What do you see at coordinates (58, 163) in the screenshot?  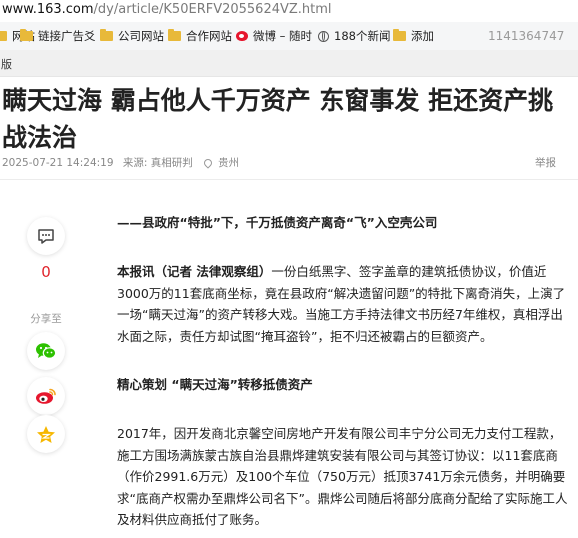 I see `publish-date: 2025-07-21 14:24:19` at bounding box center [58, 163].